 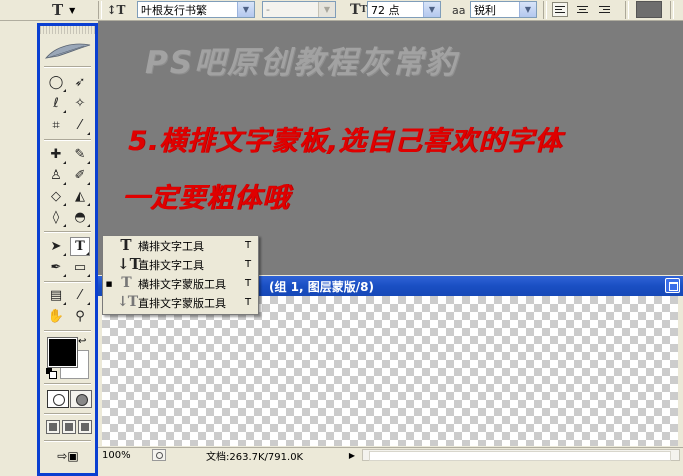 What do you see at coordinates (80, 267) in the screenshot?
I see `rectangle-shape-icon: ▭` at bounding box center [80, 267].